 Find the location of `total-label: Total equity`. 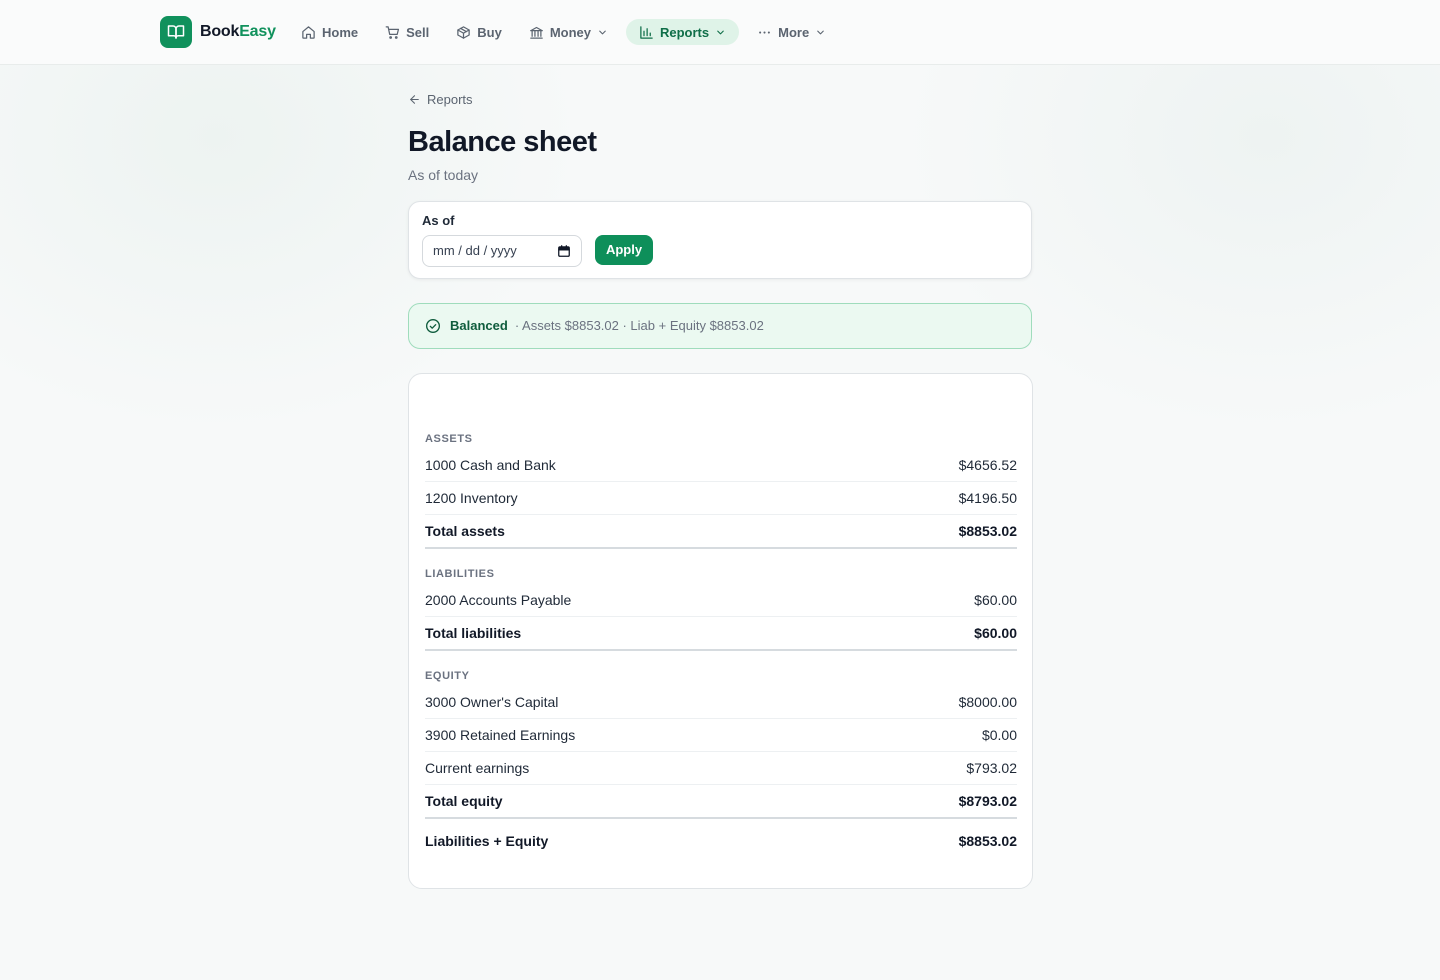

total-label: Total equity is located at coordinates (464, 800).